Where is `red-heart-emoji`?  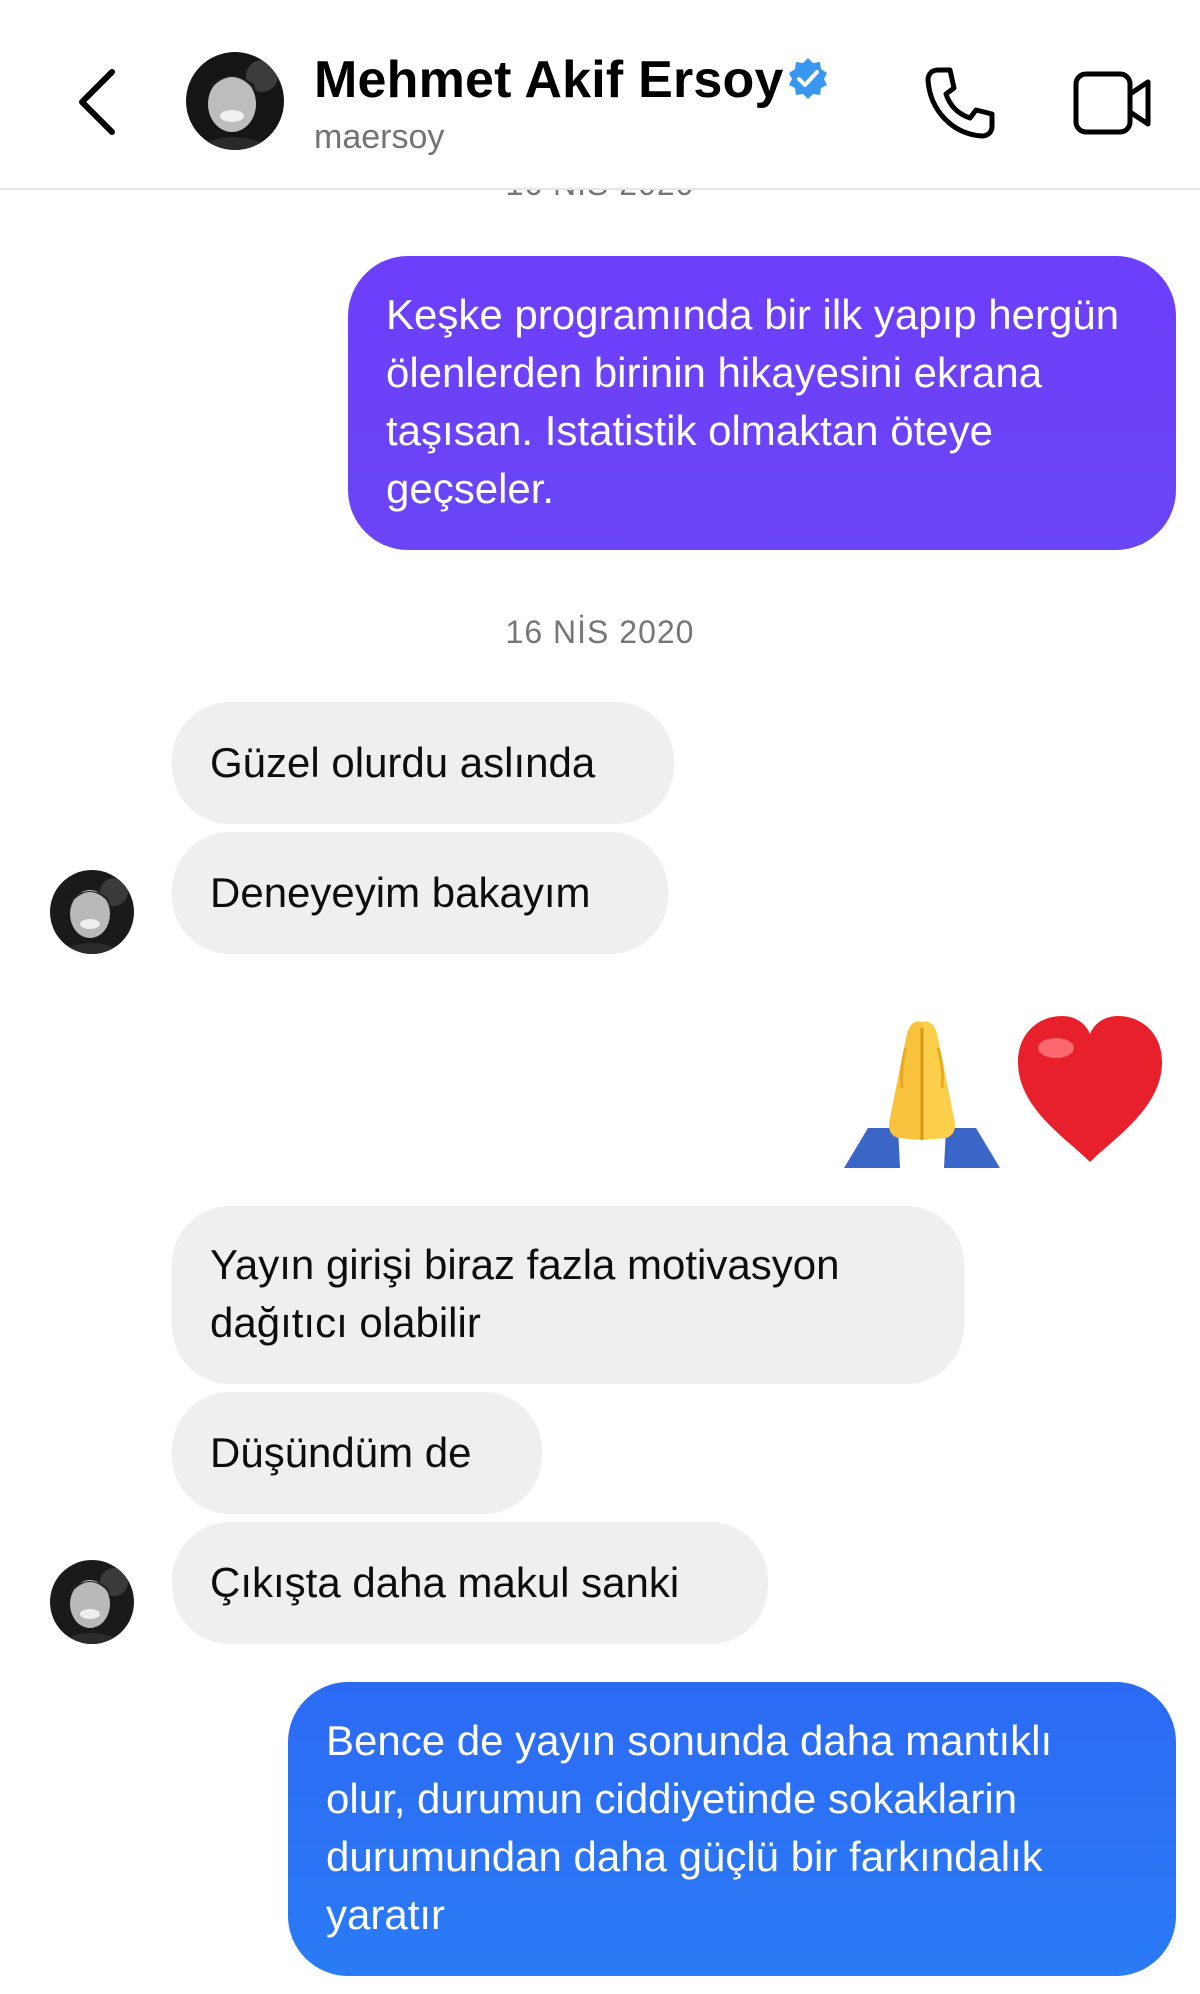 red-heart-emoji is located at coordinates (1090, 1088).